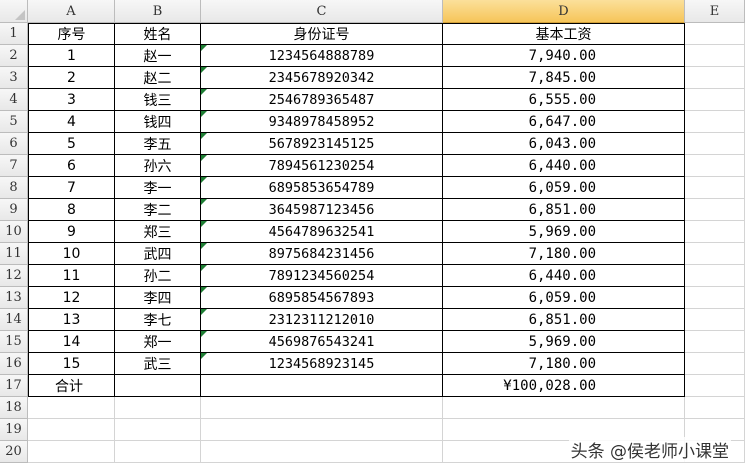 This screenshot has height=474, width=745. I want to click on seq-cell: 10, so click(71, 254).